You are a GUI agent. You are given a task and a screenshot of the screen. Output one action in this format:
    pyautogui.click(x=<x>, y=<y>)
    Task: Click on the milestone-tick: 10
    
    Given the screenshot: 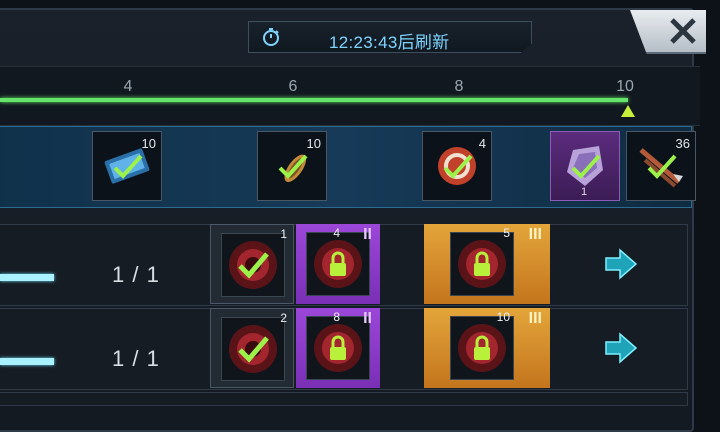 What is the action you would take?
    pyautogui.click(x=625, y=86)
    